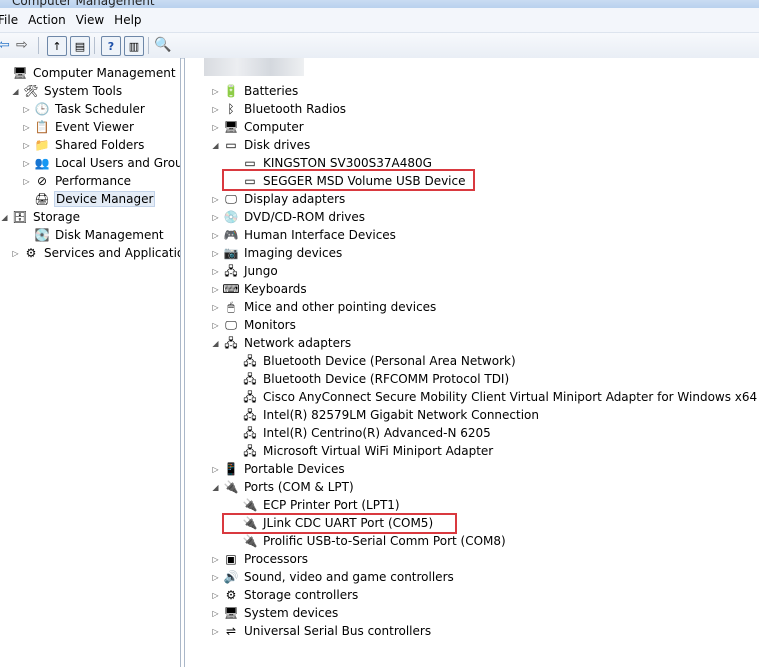 This screenshot has height=667, width=759. Describe the element at coordinates (231, 631) in the screenshot. I see `usb-icon: ⇌` at that location.